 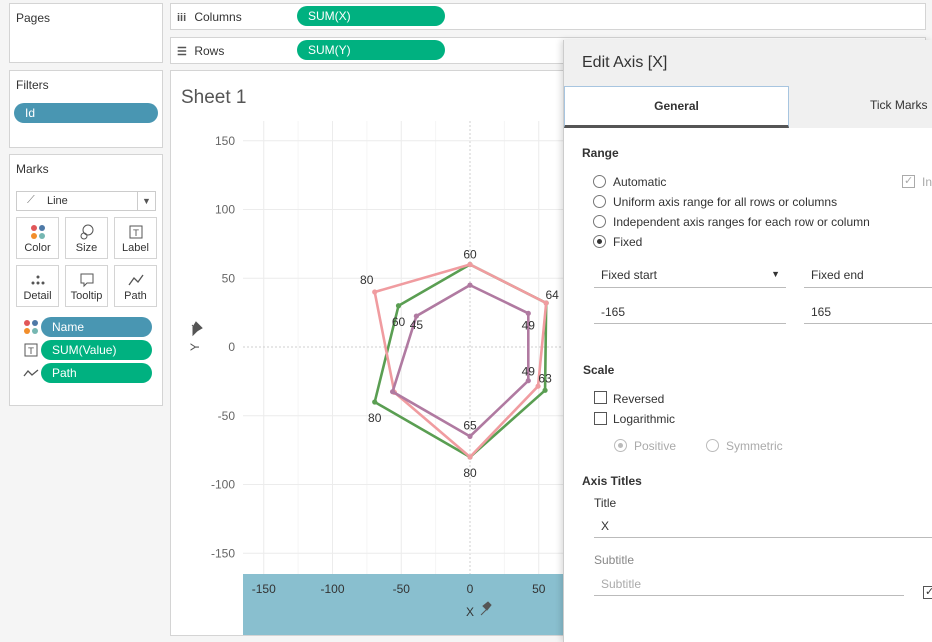 I want to click on detail-dots-icon, so click(x=37, y=280).